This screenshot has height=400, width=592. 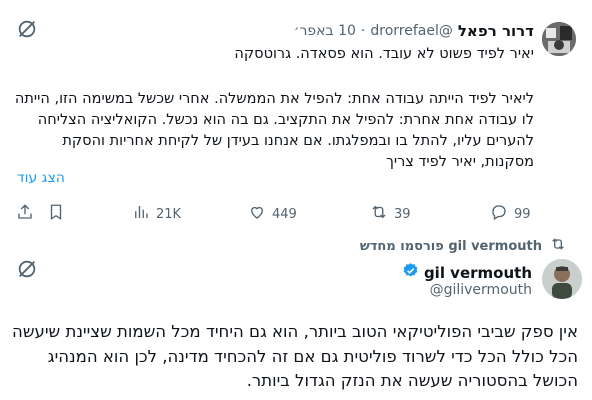 I want to click on views-stat: 21K, so click(x=156, y=214).